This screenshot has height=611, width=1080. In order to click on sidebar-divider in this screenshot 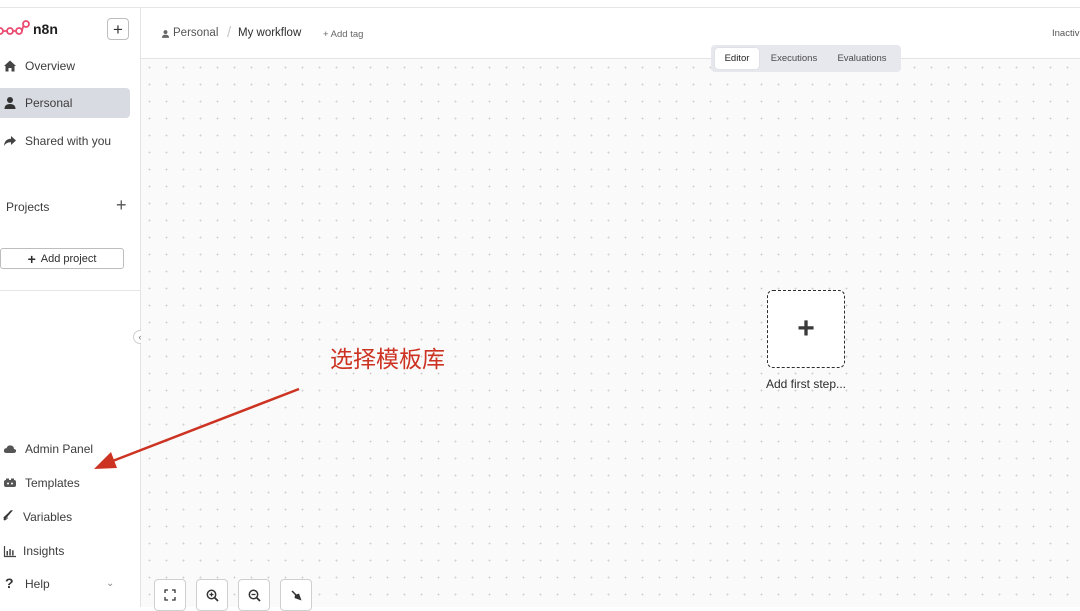, I will do `click(70, 290)`.